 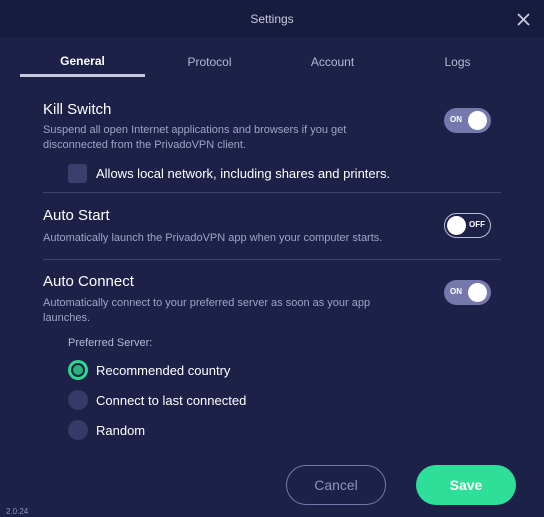 What do you see at coordinates (466, 485) in the screenshot?
I see `save-button: Save` at bounding box center [466, 485].